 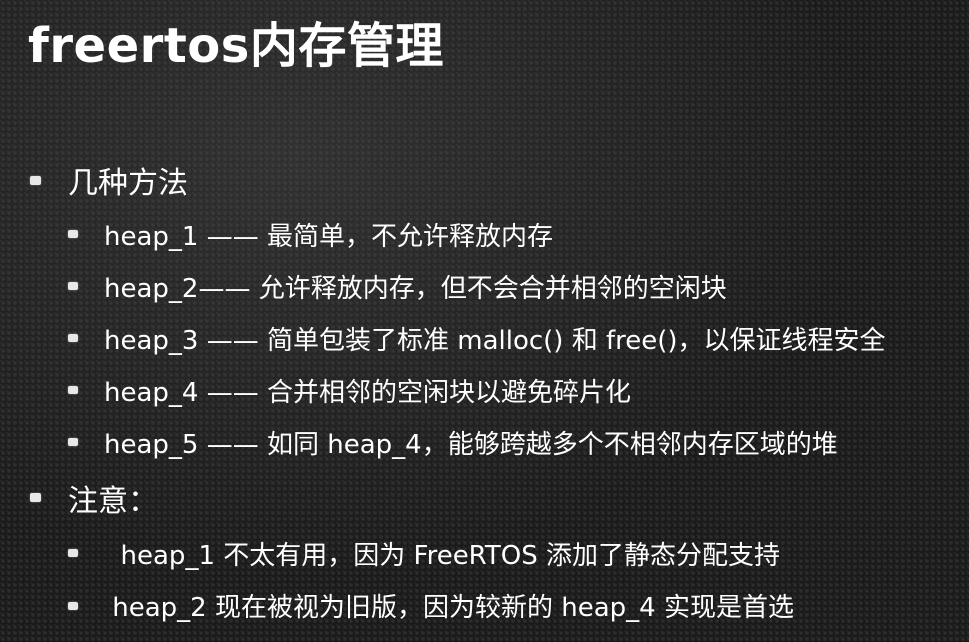 What do you see at coordinates (236, 46) in the screenshot?
I see `slide-title: freertos内存管理` at bounding box center [236, 46].